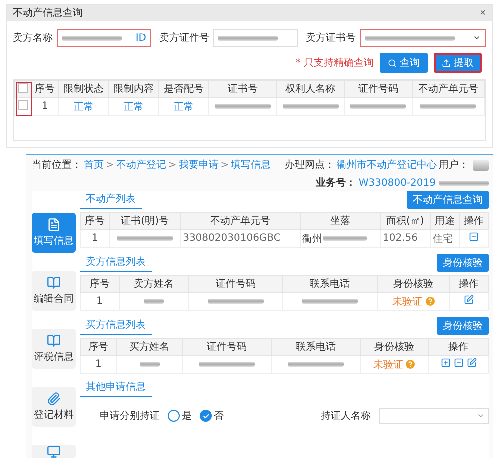 The height and width of the screenshot is (458, 499). I want to click on table-cell: 住宅, so click(445, 239).